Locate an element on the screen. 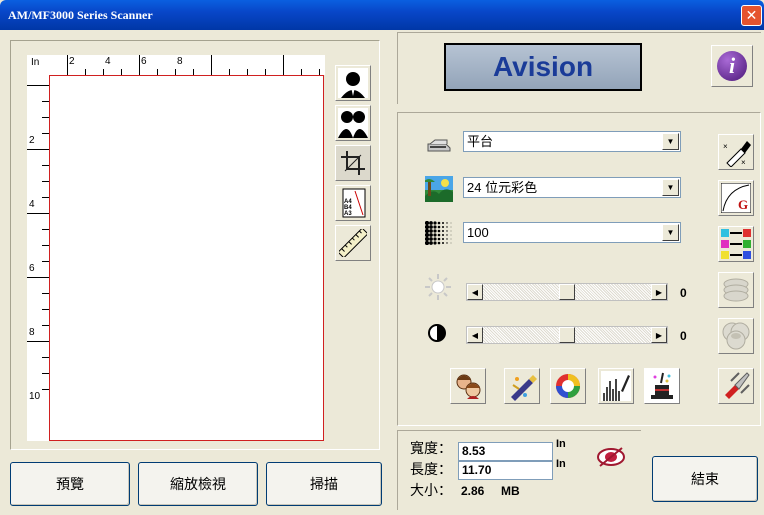  window-title: AM/MF3000 Series Scanner is located at coordinates (80, 15).